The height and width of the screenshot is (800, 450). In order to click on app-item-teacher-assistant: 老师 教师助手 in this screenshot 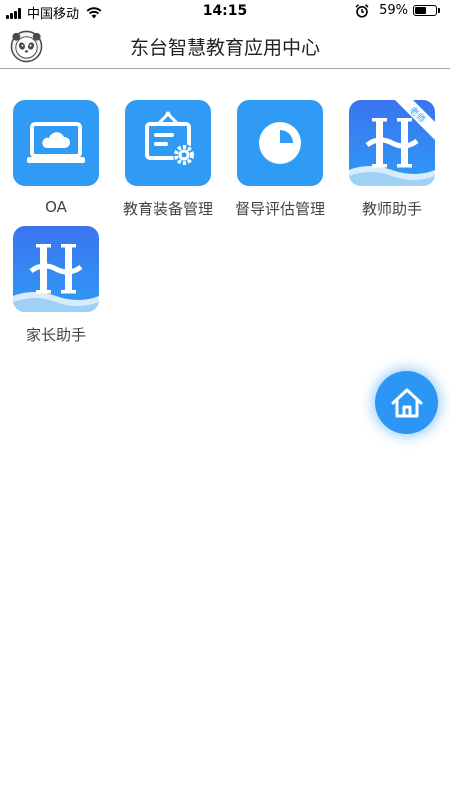, I will do `click(392, 159)`.